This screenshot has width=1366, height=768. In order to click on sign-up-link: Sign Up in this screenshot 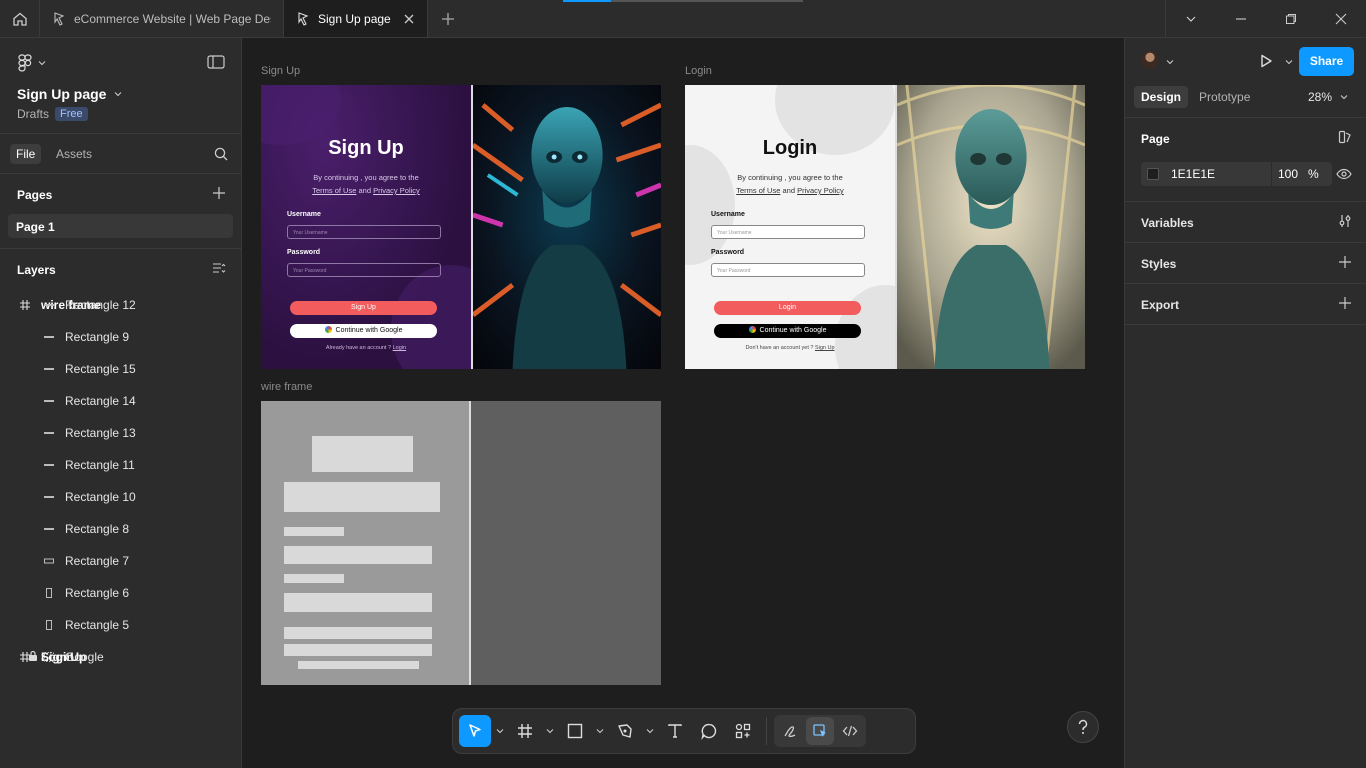, I will do `click(825, 348)`.